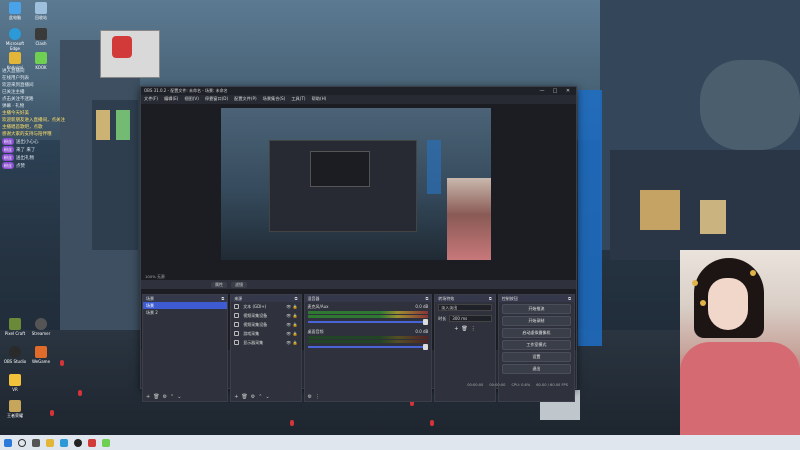  I want to click on close-button: ✕, so click(568, 91).